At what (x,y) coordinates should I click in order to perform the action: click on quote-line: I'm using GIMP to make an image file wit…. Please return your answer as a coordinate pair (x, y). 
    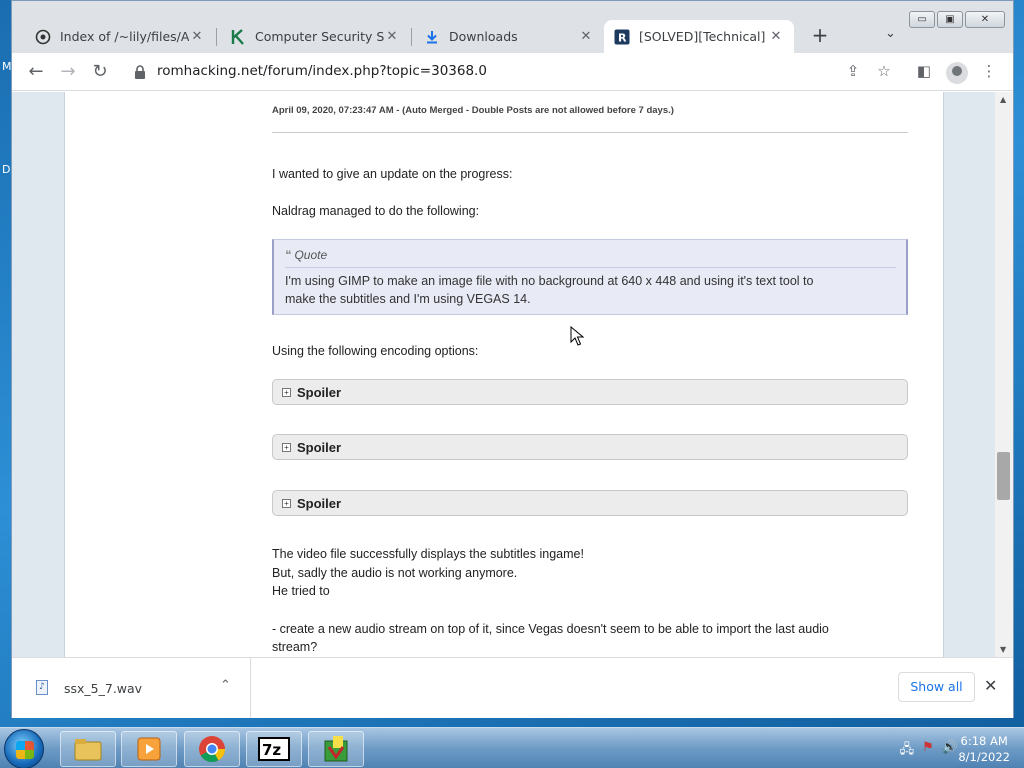
    Looking at the image, I should click on (549, 281).